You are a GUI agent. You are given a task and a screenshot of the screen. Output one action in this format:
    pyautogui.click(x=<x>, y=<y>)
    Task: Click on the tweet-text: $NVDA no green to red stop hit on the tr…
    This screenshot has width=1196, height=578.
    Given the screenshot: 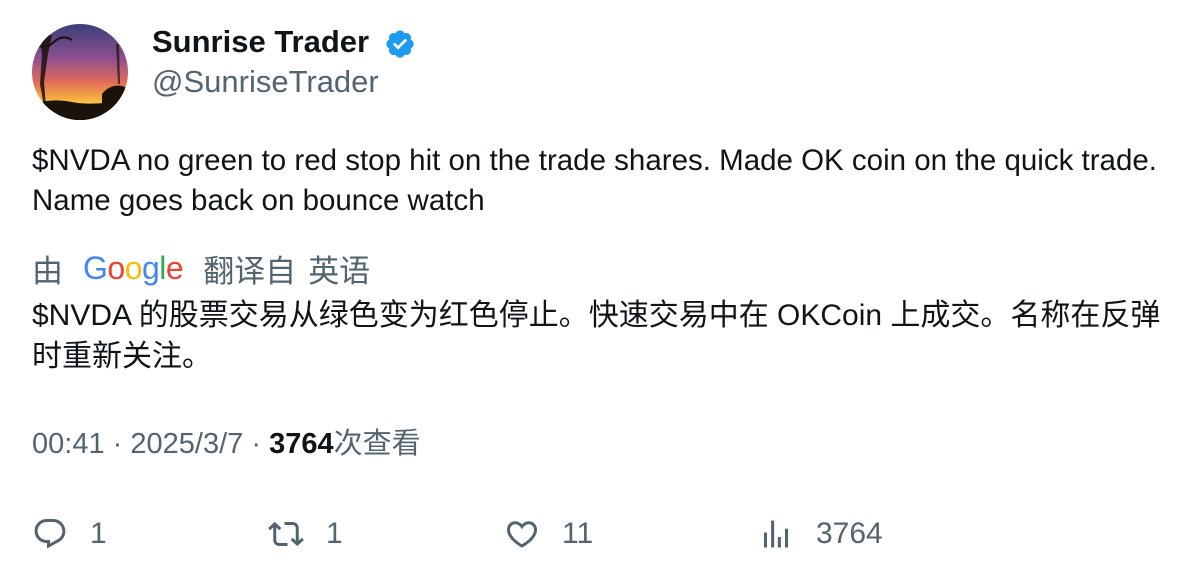 What is the action you would take?
    pyautogui.click(x=594, y=180)
    